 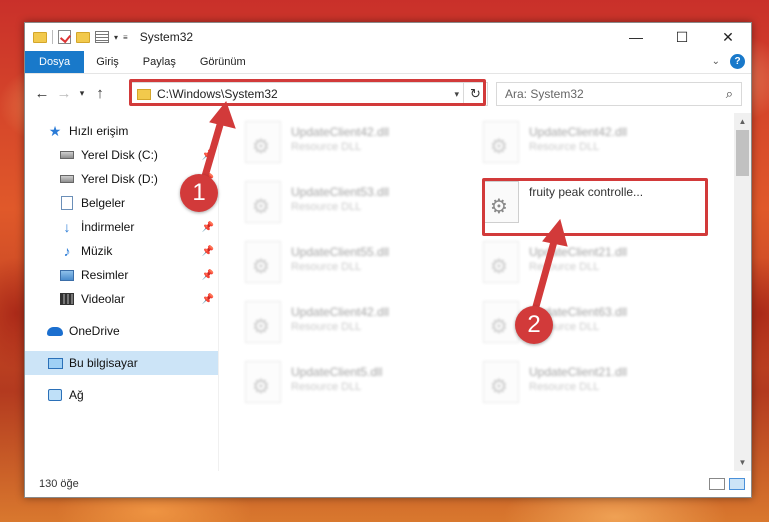 I want to click on up-arrow-icon: ↑, so click(x=100, y=93).